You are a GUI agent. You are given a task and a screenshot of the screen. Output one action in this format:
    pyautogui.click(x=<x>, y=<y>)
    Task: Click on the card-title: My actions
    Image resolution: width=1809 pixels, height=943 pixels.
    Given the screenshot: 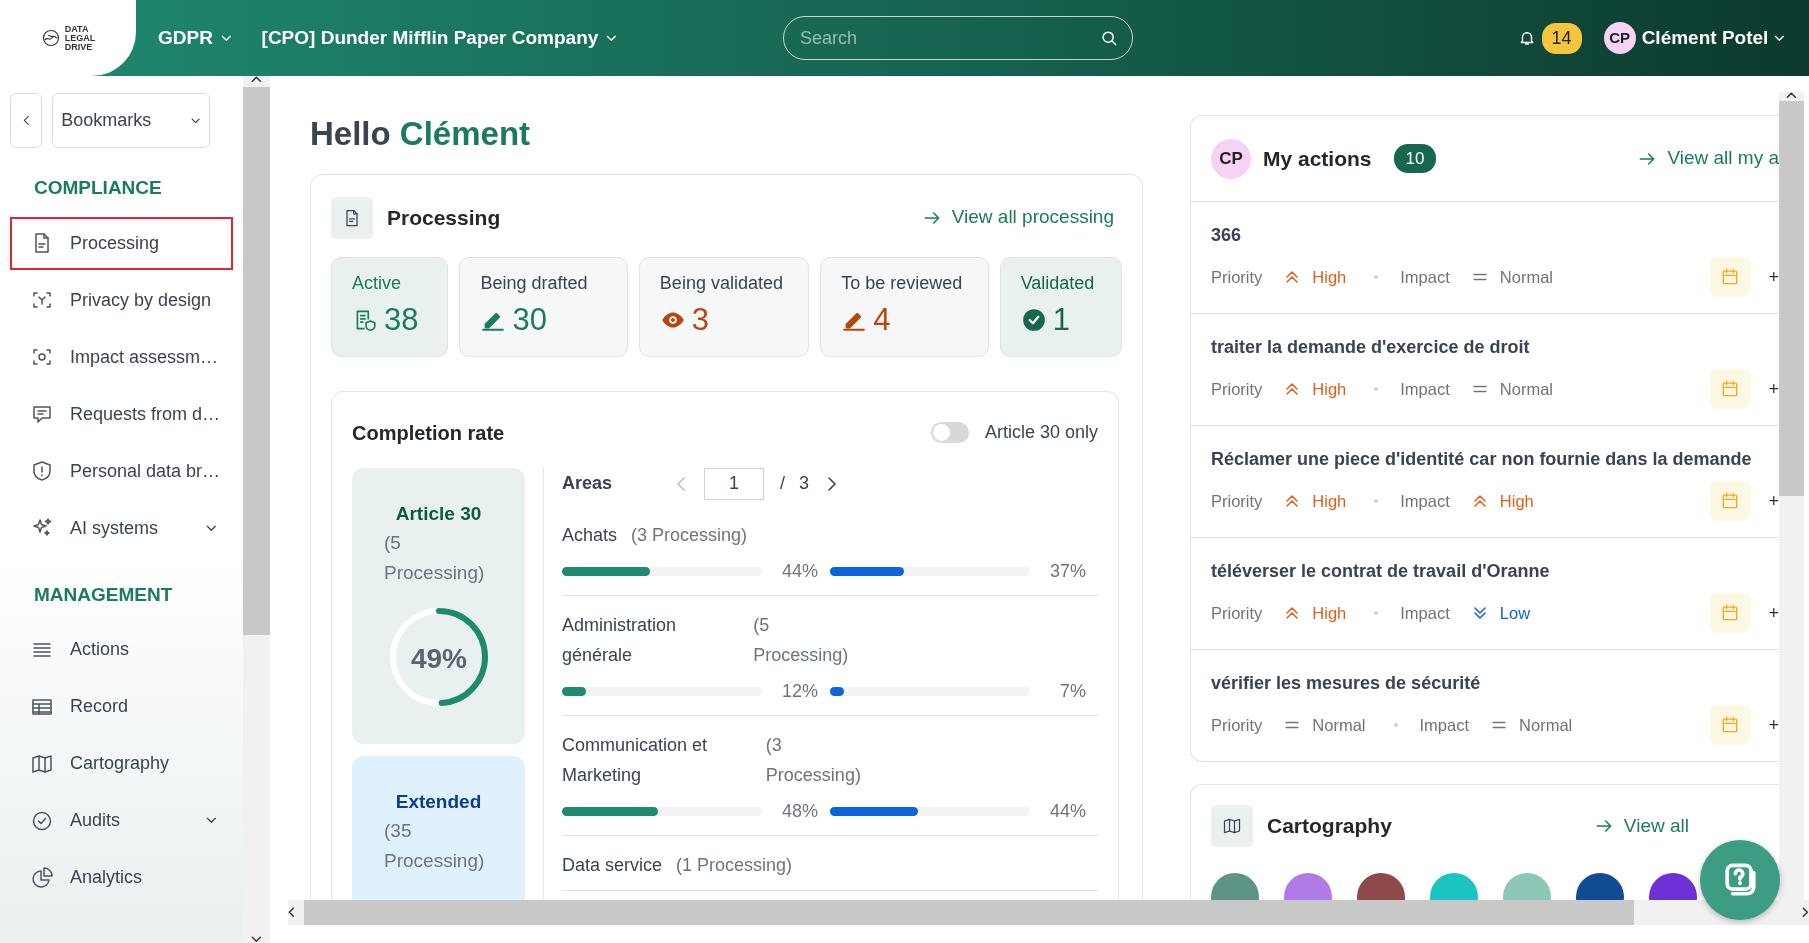 What is the action you would take?
    pyautogui.click(x=1317, y=158)
    